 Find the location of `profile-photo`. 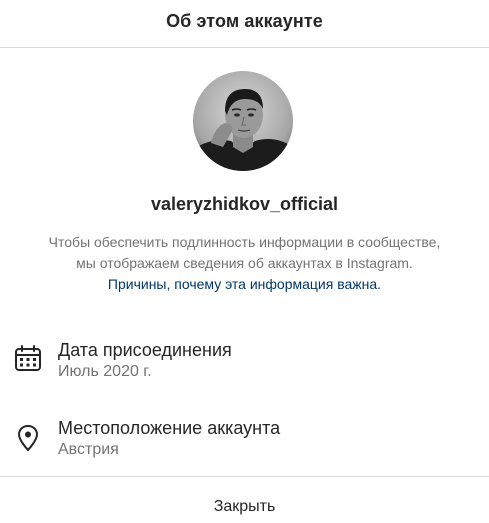

profile-photo is located at coordinates (243, 121).